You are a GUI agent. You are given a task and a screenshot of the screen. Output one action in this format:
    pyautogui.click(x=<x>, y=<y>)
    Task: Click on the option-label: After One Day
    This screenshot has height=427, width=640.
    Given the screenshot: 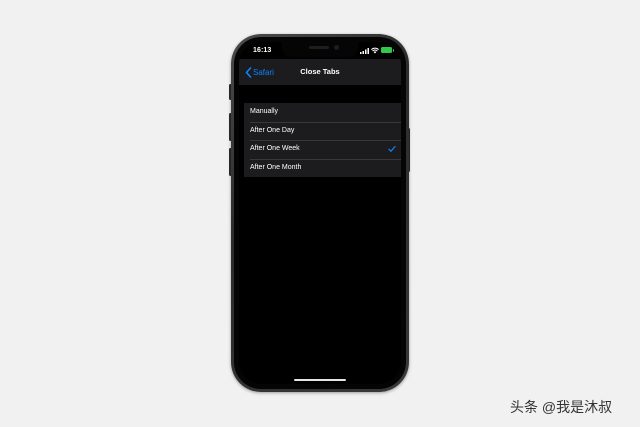 What is the action you would take?
    pyautogui.click(x=272, y=130)
    